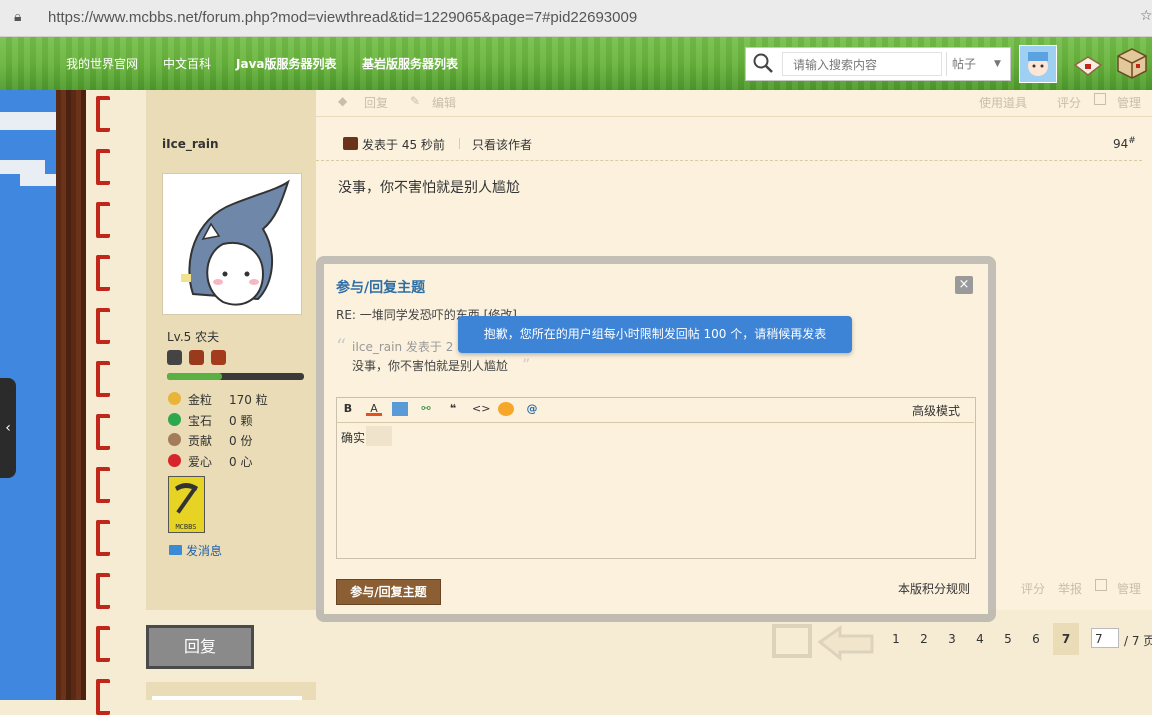  I want to click on heart-icon, so click(174, 460).